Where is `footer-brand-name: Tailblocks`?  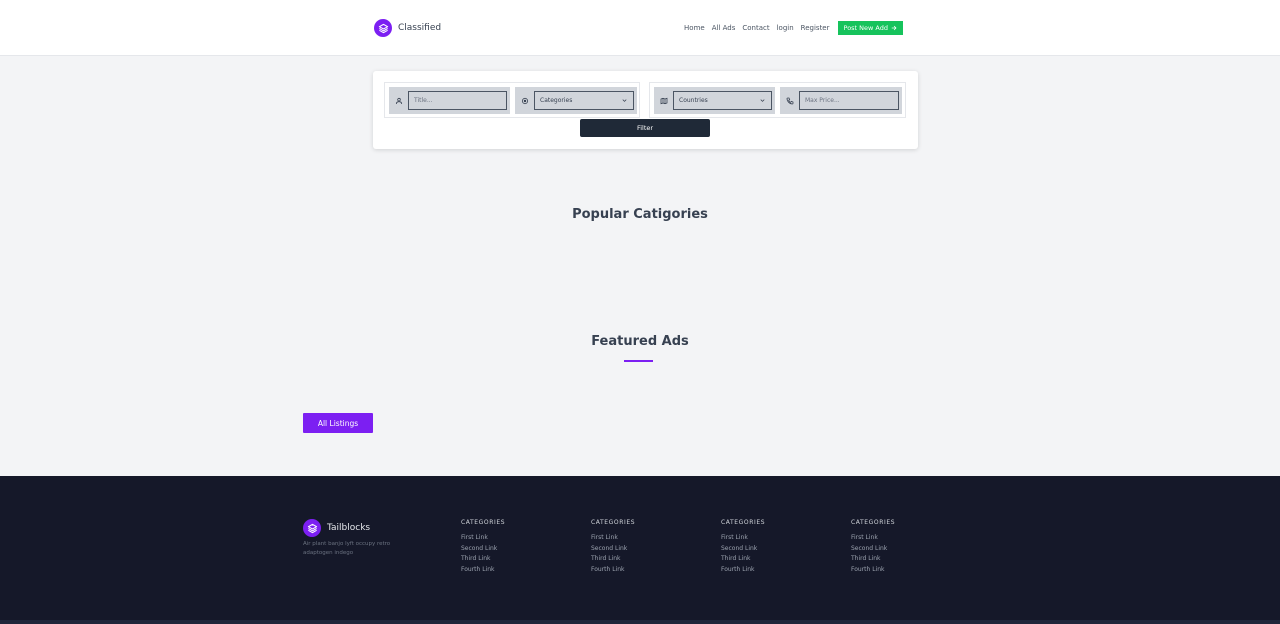
footer-brand-name: Tailblocks is located at coordinates (349, 528).